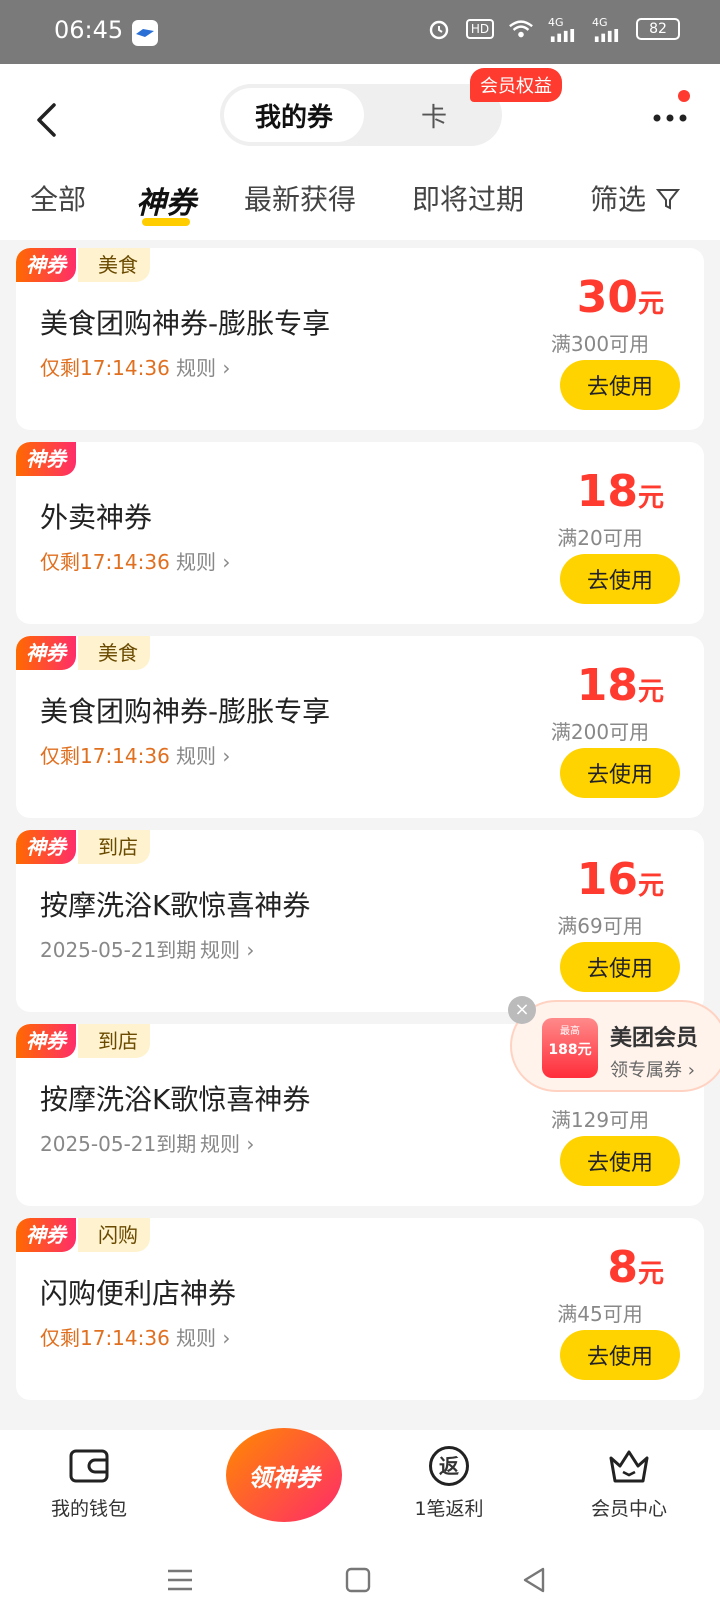 The height and width of the screenshot is (1612, 720). I want to click on member-promo-float: 最高 188元 美团会员 领专属券 ›, so click(615, 1046).